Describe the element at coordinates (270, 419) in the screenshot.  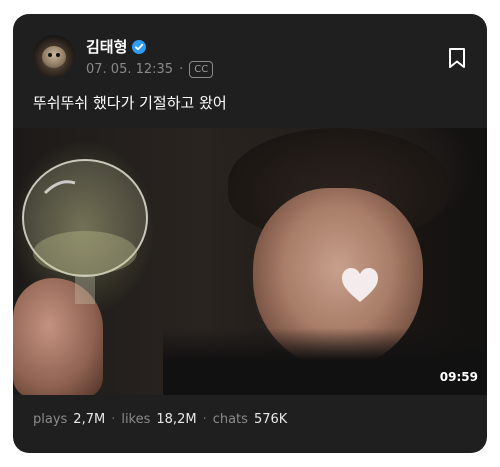
I see `chats-value: 576K` at that location.